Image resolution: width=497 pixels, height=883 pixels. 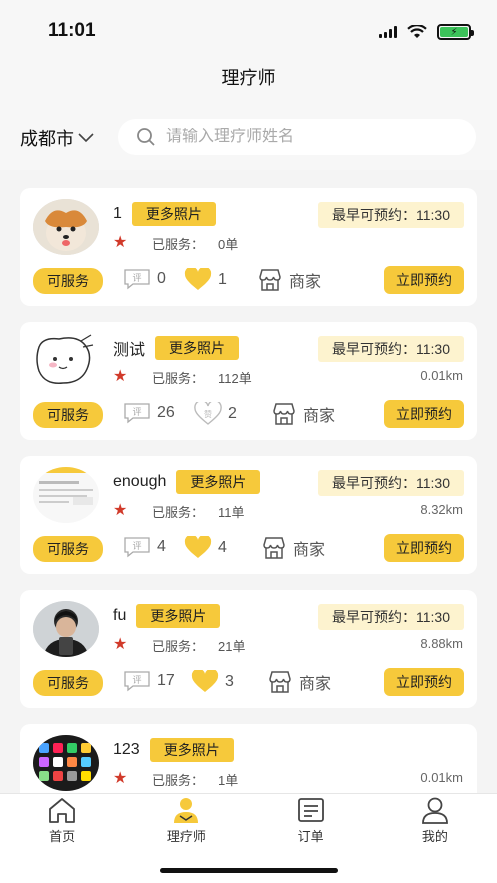 What do you see at coordinates (186, 819) in the screenshot?
I see `tab-therapist: 理疗师` at bounding box center [186, 819].